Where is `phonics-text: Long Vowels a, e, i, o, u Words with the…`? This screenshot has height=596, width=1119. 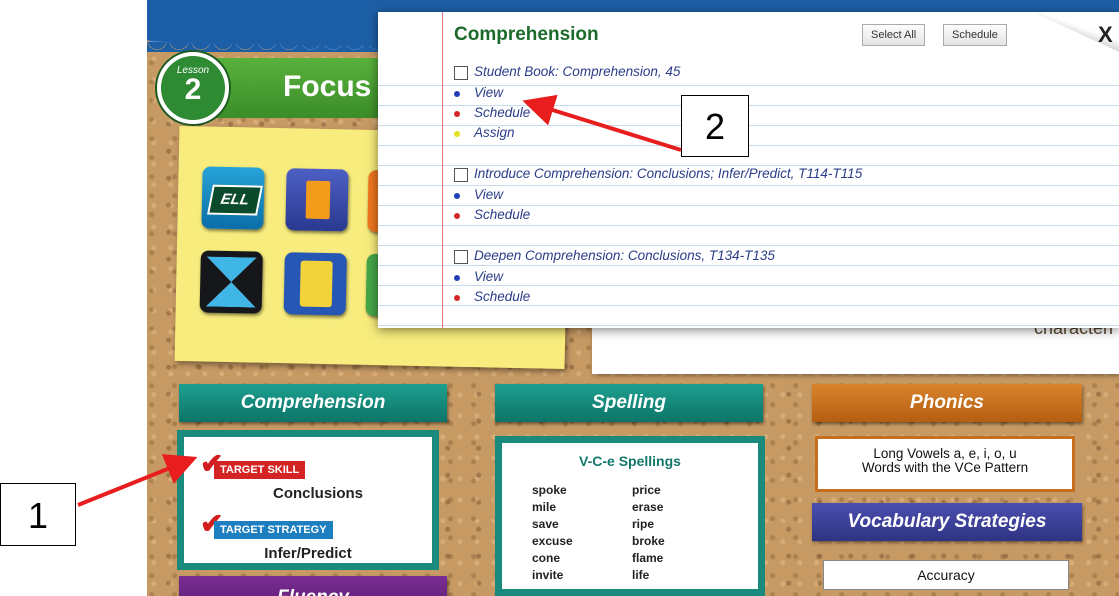
phonics-text: Long Vowels a, e, i, o, u Words with the… is located at coordinates (945, 461).